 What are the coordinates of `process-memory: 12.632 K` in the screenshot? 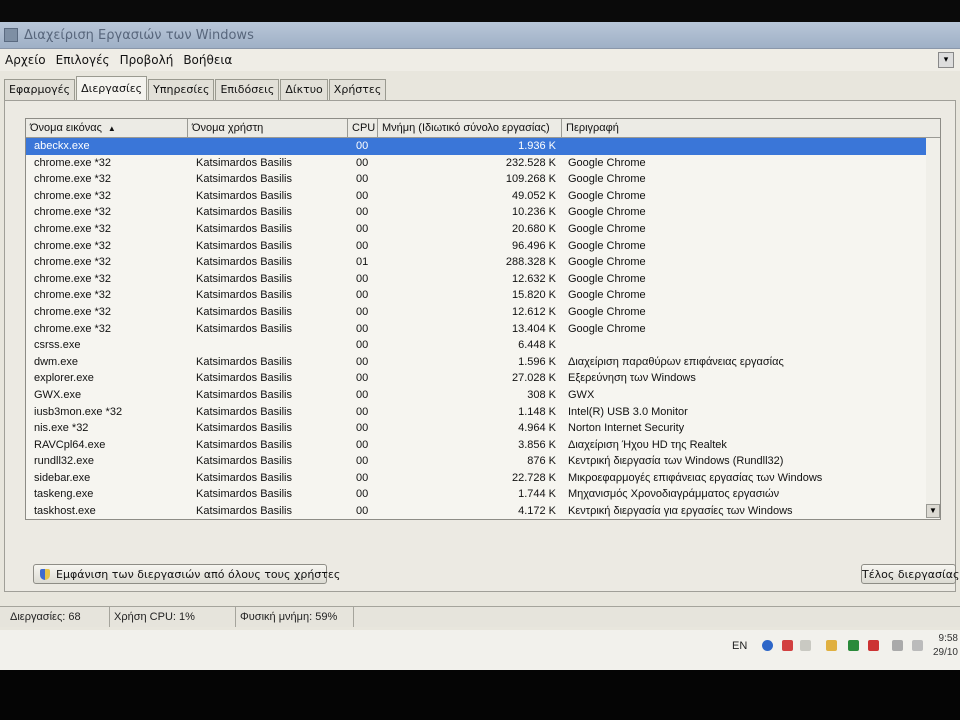 It's located at (533, 278).